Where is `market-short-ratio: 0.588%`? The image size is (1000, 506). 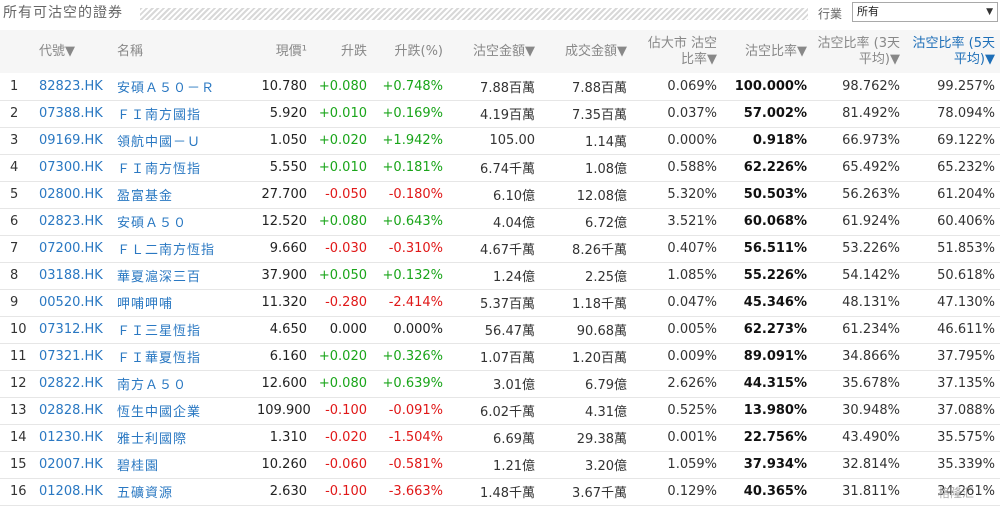
market-short-ratio: 0.588% is located at coordinates (692, 167).